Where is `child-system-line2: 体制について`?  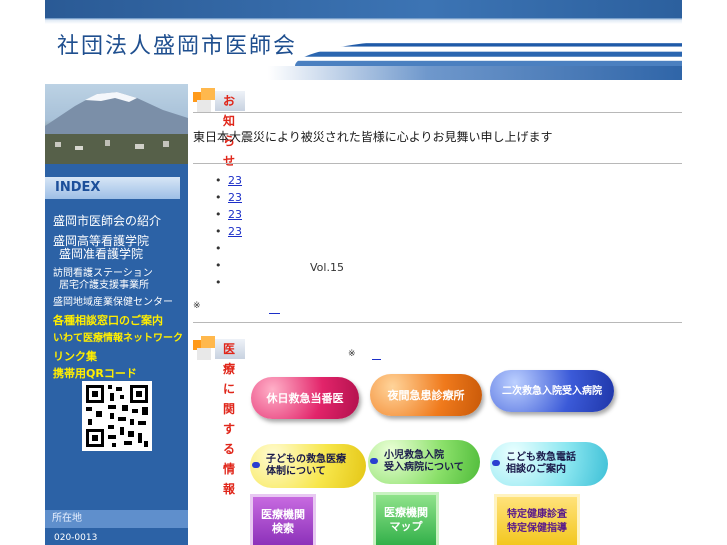
child-system-line2: 体制について is located at coordinates (296, 471).